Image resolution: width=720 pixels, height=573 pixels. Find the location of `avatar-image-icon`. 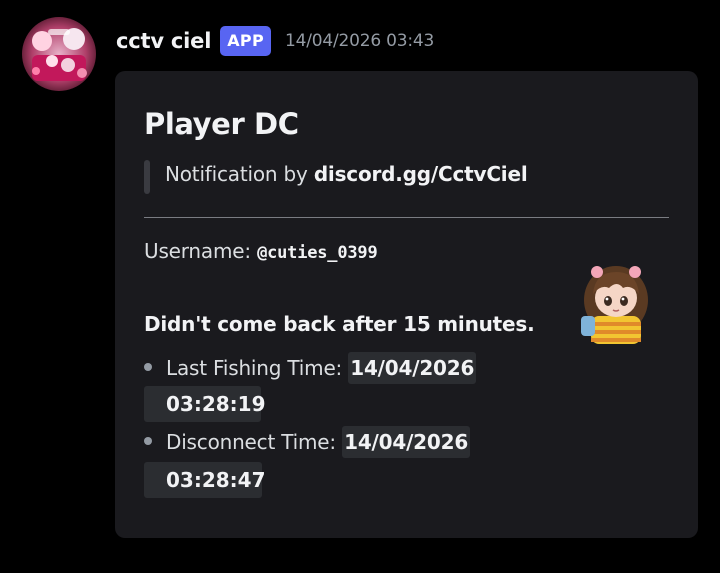

avatar-image-icon is located at coordinates (59, 54).